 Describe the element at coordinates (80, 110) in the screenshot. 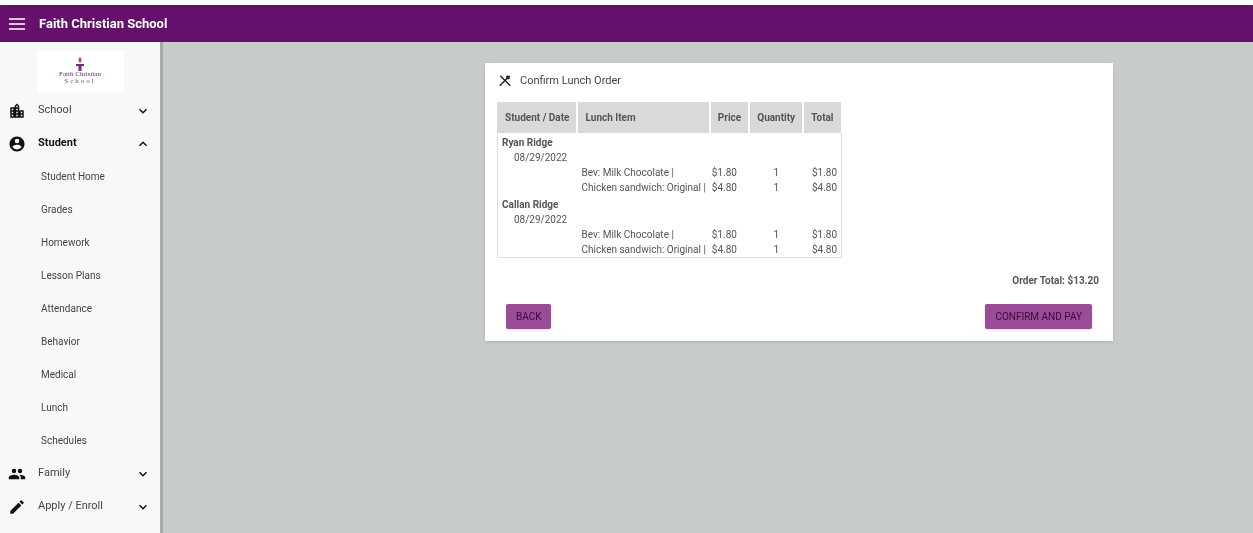

I see `nav-item: School` at that location.